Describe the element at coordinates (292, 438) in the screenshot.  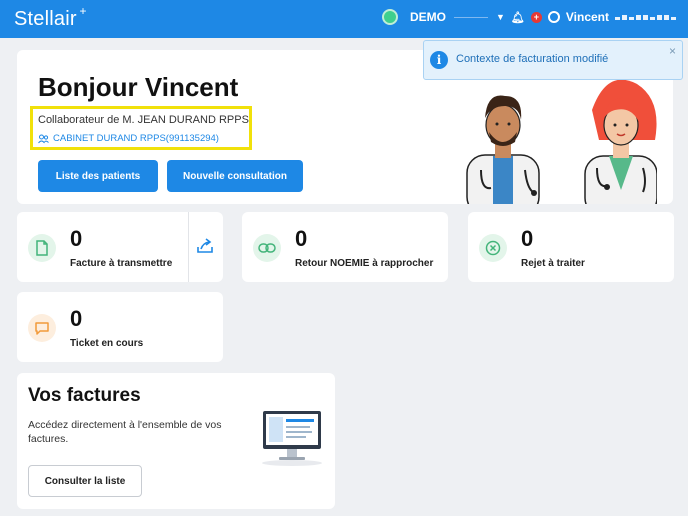
I see `monitor-illustration` at that location.